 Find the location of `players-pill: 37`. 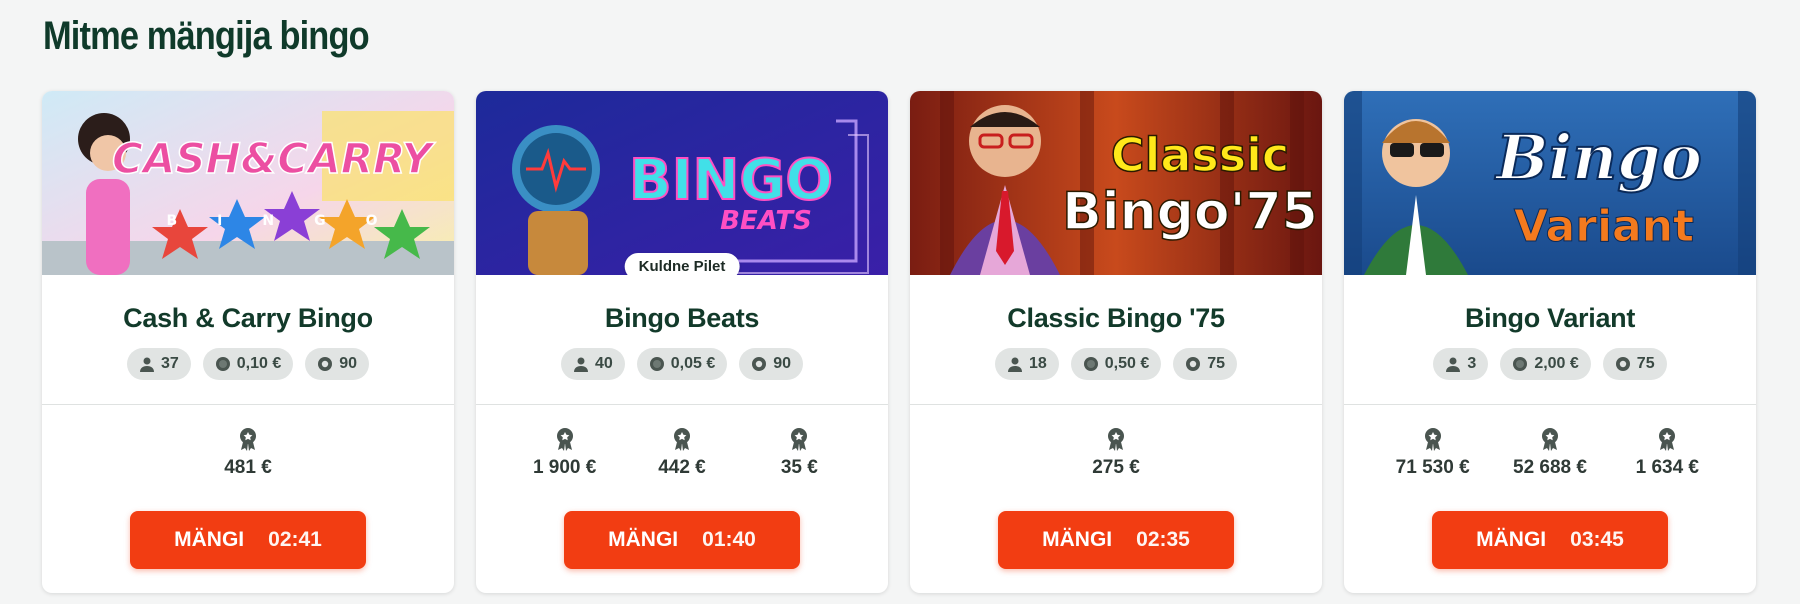

players-pill: 37 is located at coordinates (158, 364).